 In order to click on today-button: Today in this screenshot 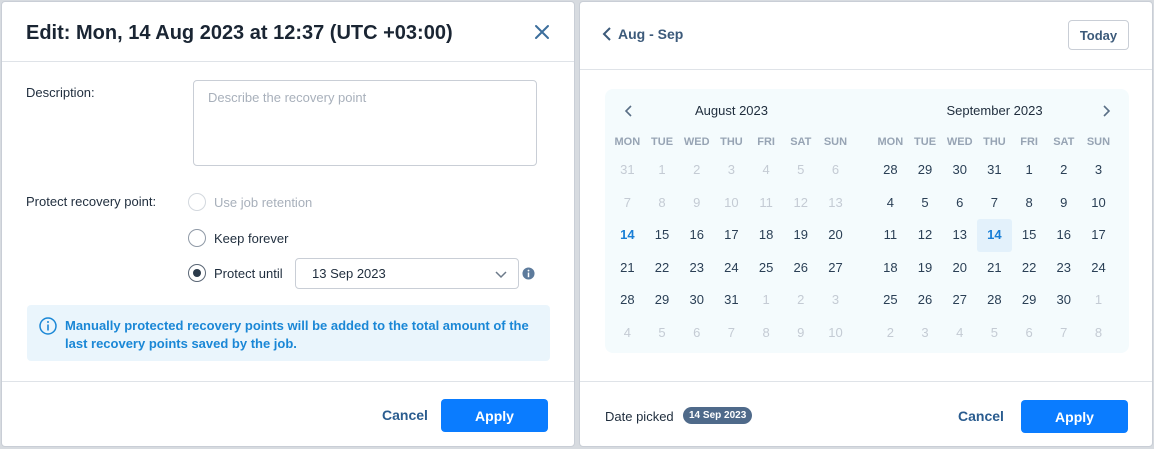, I will do `click(1098, 35)`.